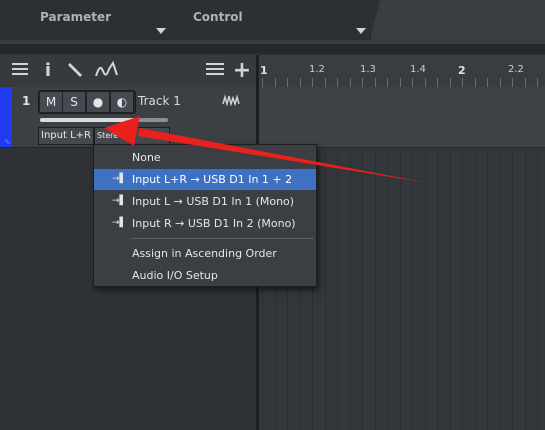 The width and height of the screenshot is (545, 430). I want to click on menu-separator, so click(222, 238).